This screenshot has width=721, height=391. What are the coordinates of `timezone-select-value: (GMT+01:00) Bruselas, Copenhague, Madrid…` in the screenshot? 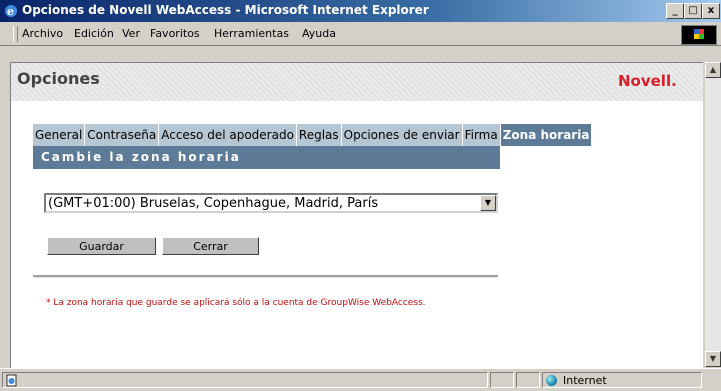 It's located at (213, 203).